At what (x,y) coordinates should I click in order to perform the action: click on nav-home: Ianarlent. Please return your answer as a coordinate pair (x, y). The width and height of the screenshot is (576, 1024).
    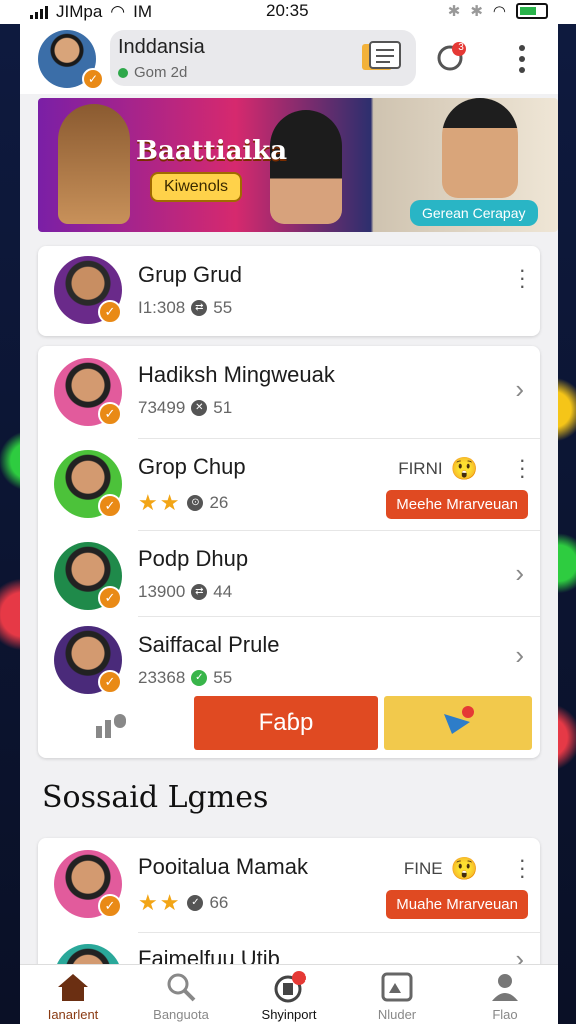
    Looking at the image, I should click on (73, 996).